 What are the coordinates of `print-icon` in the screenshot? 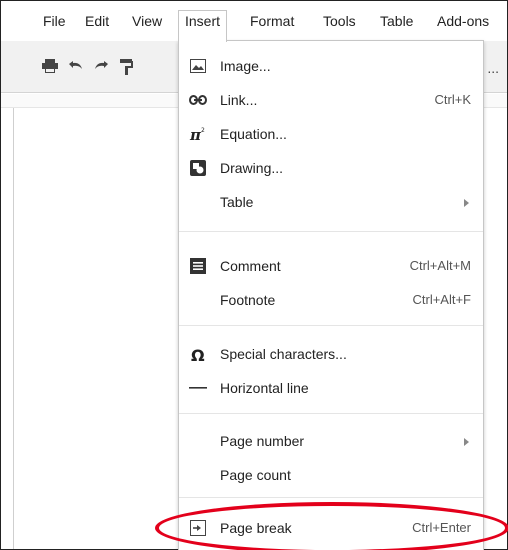 It's located at (51, 67).